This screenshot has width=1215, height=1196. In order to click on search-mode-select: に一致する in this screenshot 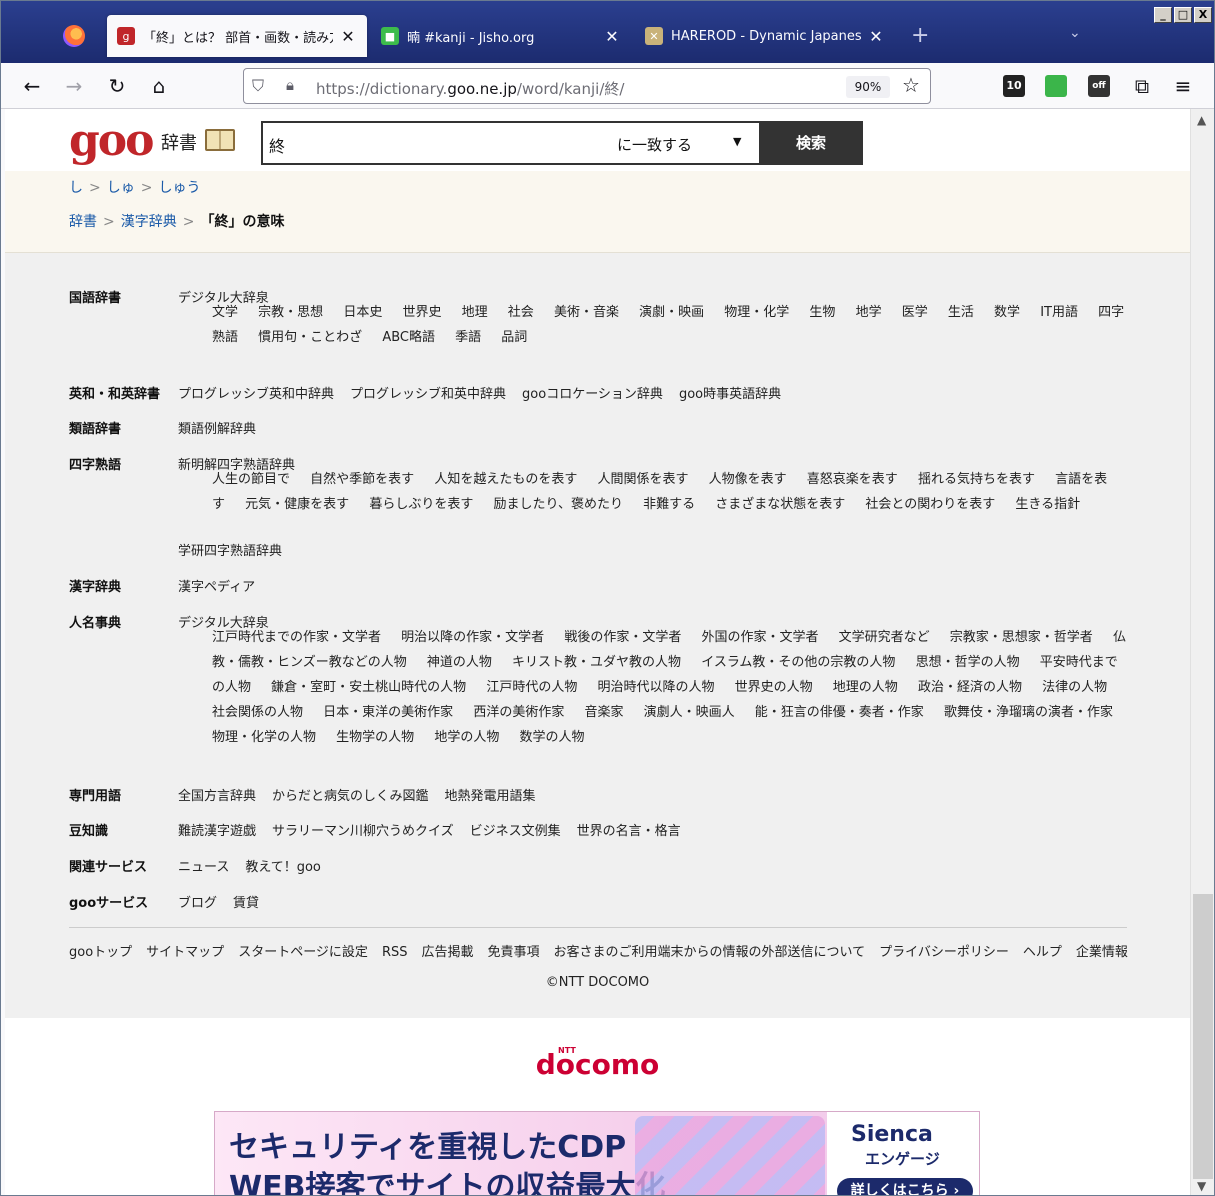, I will do `click(654, 144)`.